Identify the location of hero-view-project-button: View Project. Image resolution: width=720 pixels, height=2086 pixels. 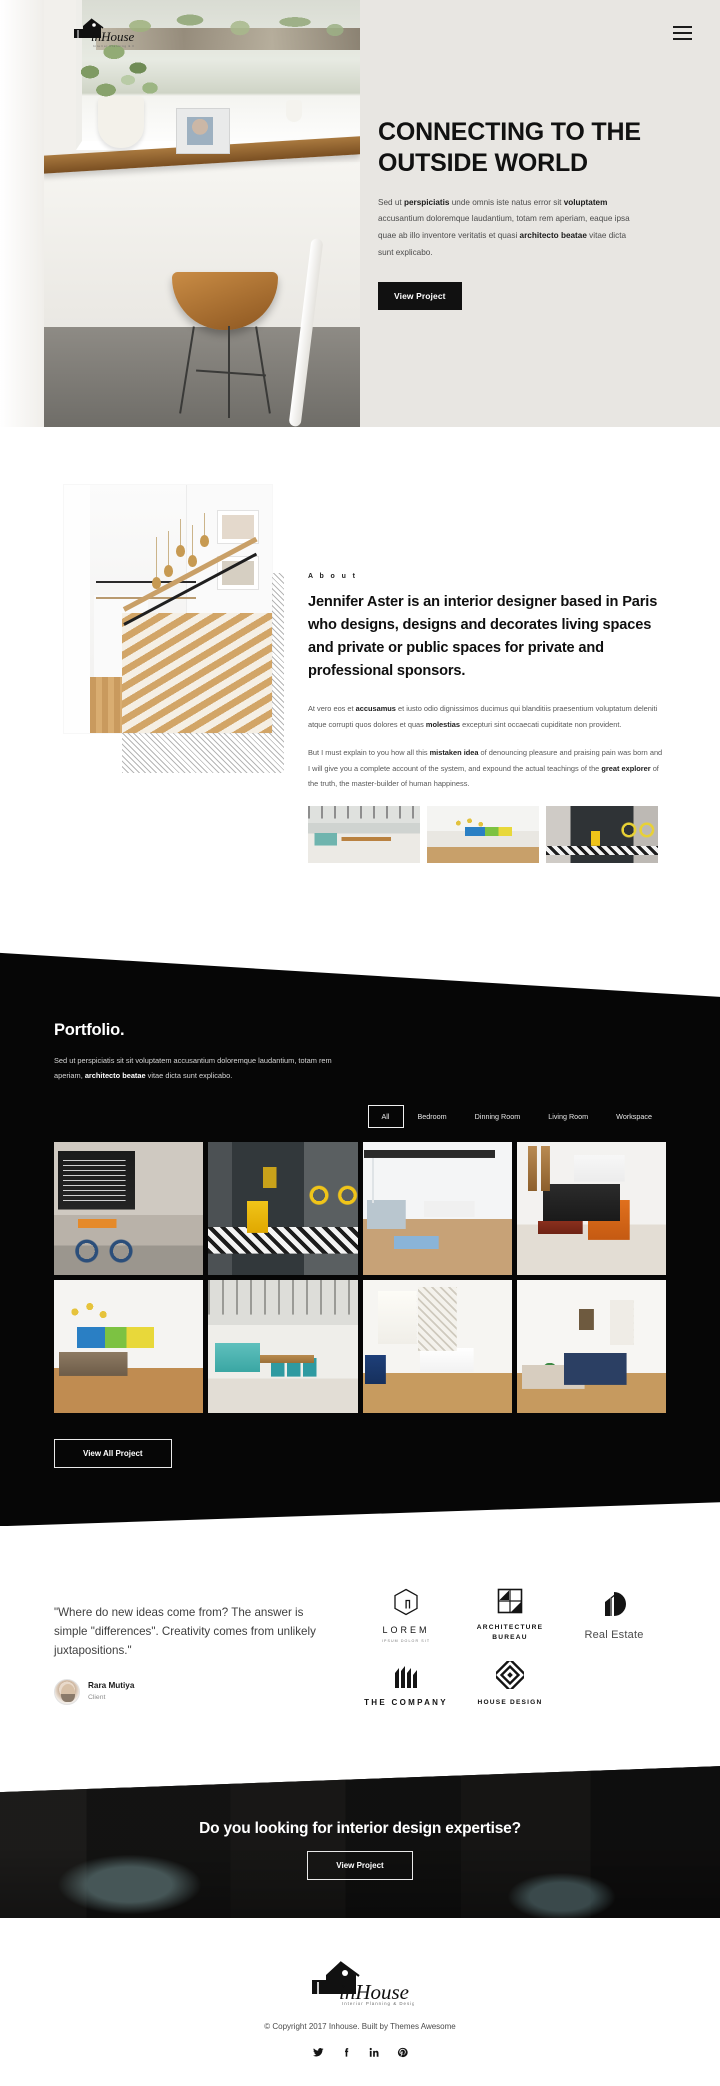
(420, 295).